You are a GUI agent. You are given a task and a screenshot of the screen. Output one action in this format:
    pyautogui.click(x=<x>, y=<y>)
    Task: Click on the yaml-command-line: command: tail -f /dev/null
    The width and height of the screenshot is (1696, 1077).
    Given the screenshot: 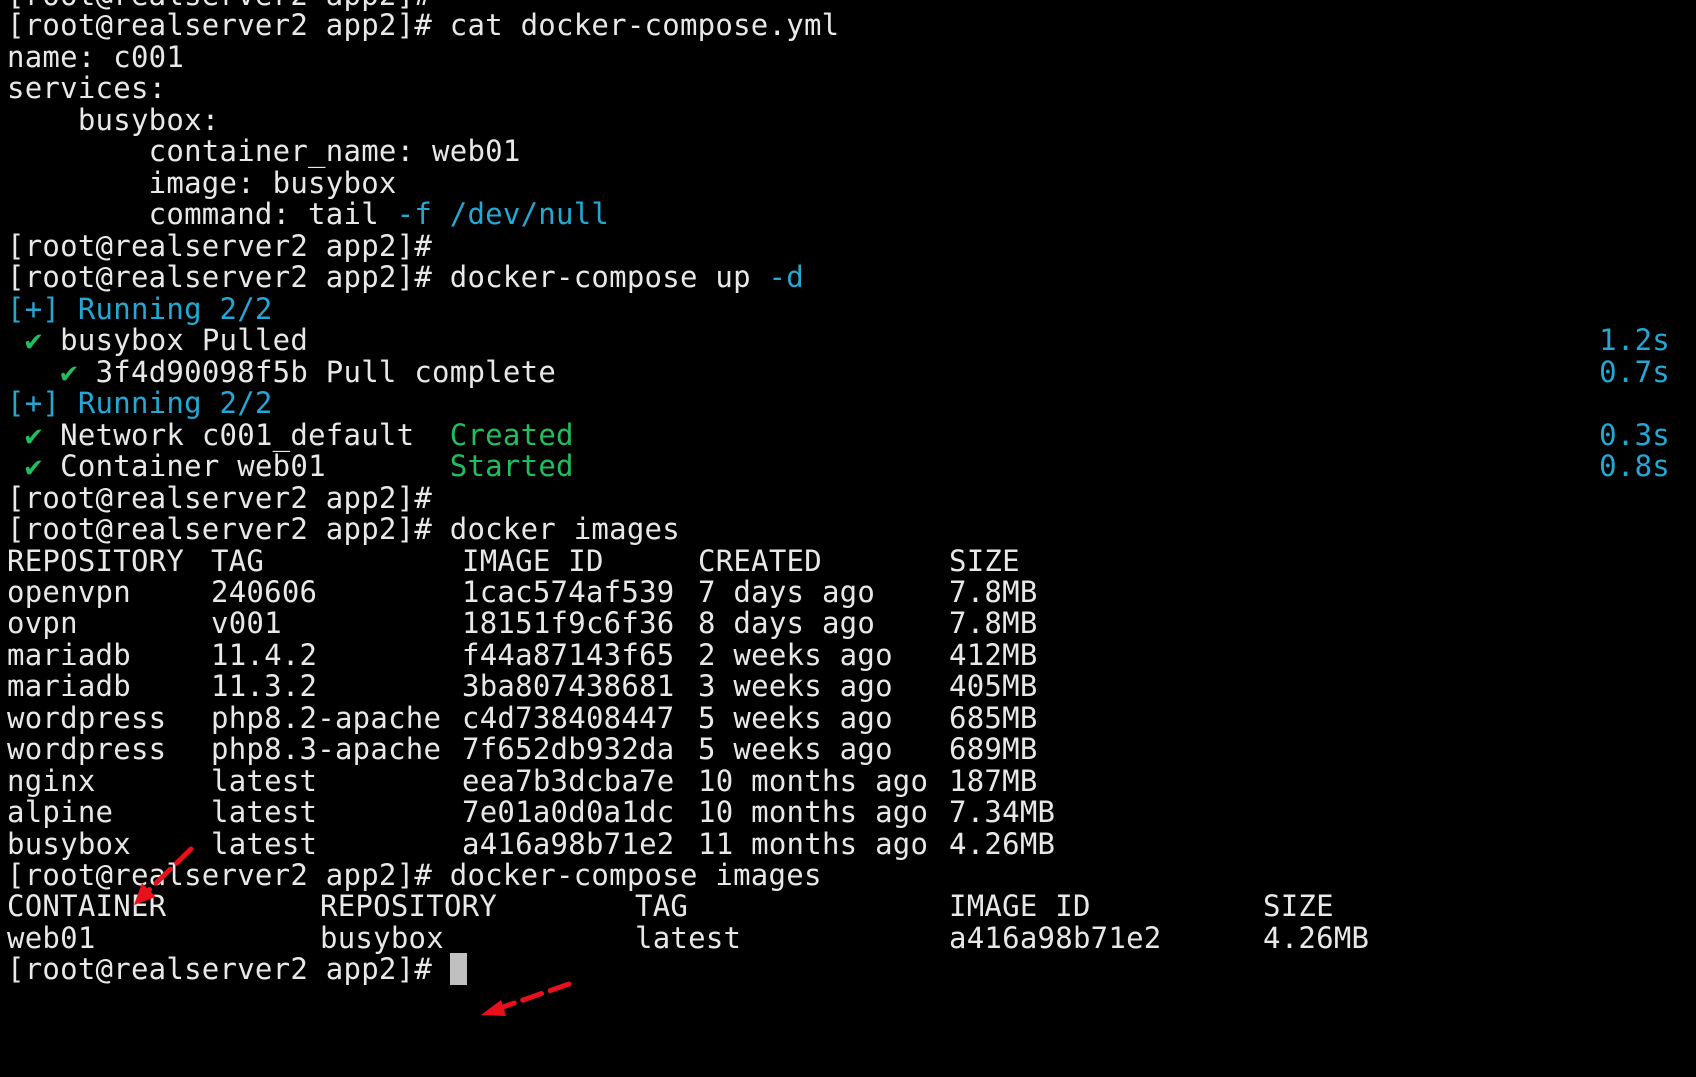 What is the action you would take?
    pyautogui.click(x=308, y=214)
    